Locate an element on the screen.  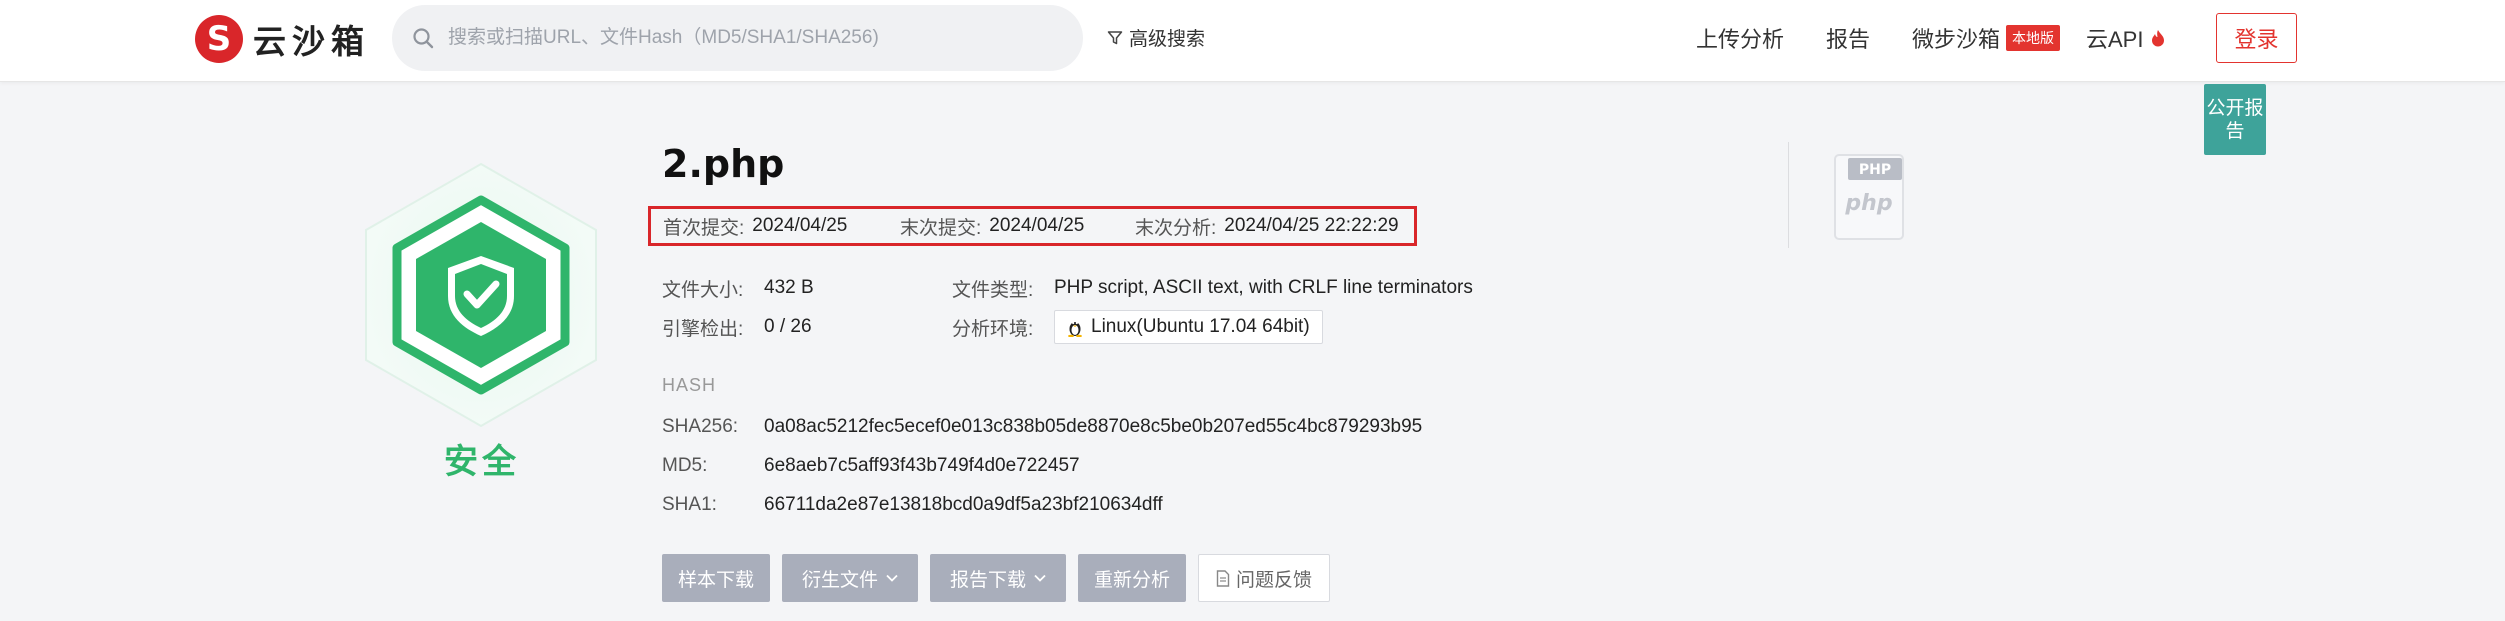
vertical-divider is located at coordinates (1788, 195).